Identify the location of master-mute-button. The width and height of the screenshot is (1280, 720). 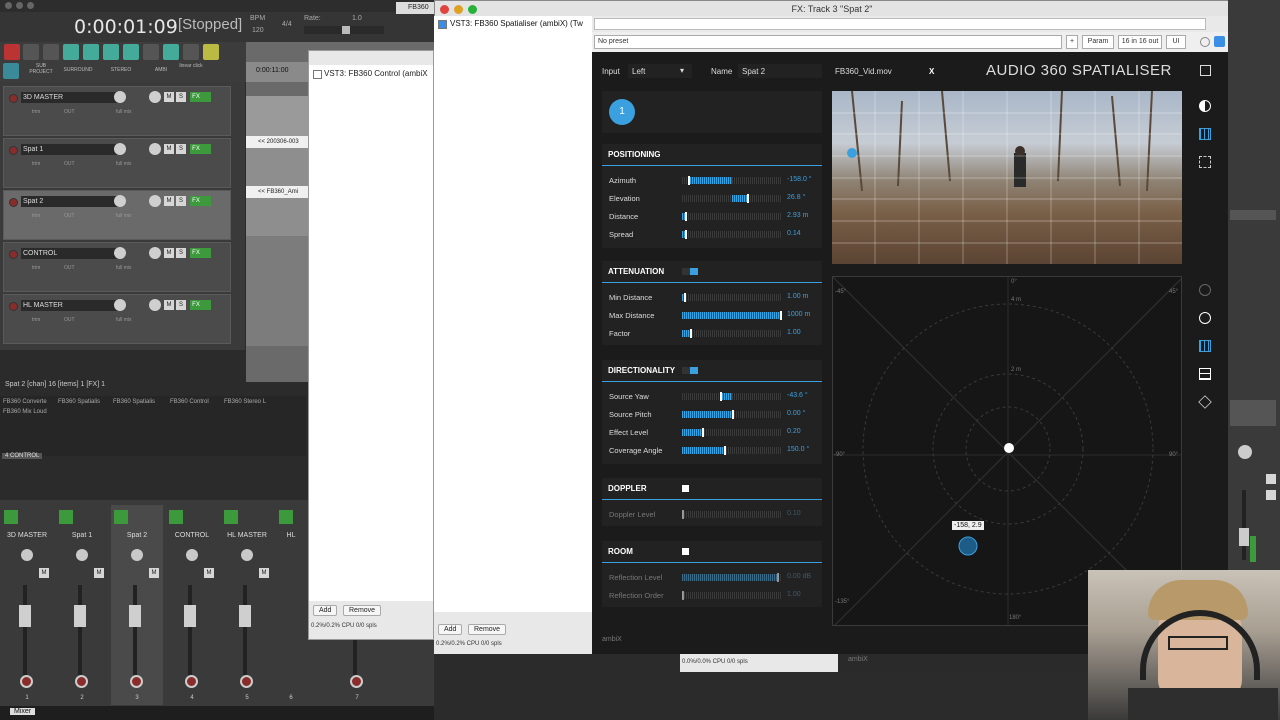
(1271, 479).